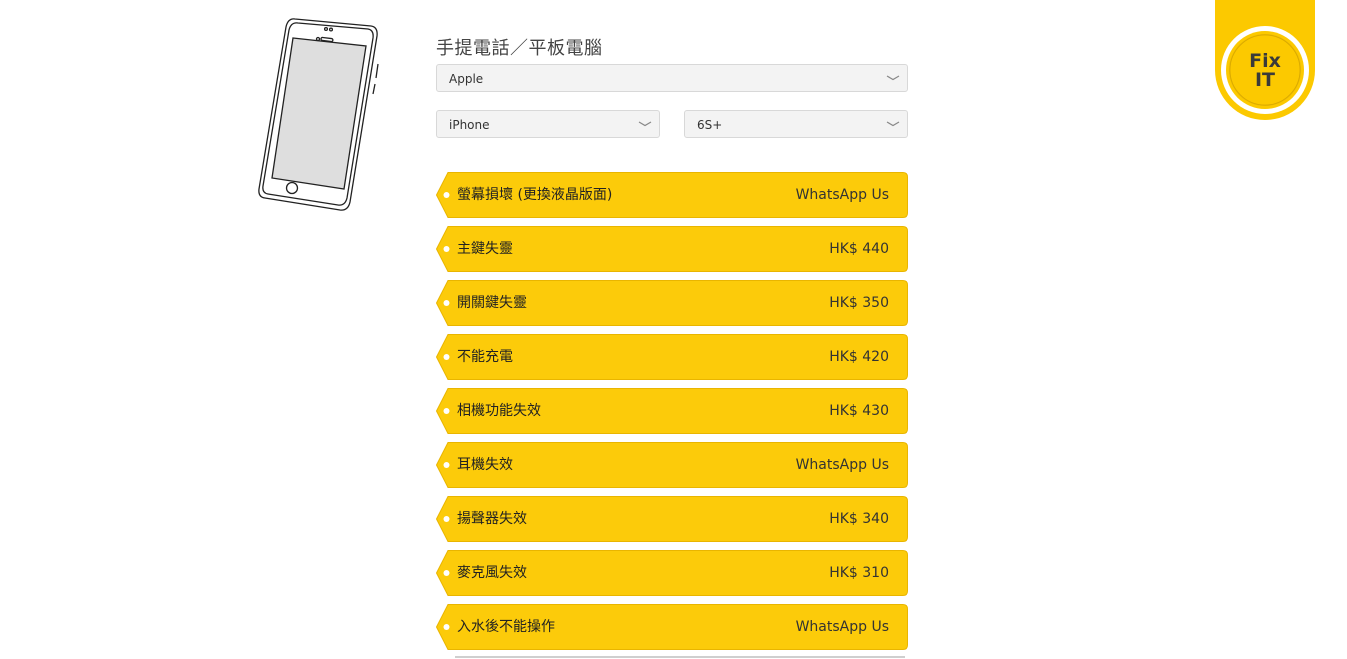 The width and height of the screenshot is (1347, 659). What do you see at coordinates (1265, 80) in the screenshot?
I see `logo-line-2: IT` at bounding box center [1265, 80].